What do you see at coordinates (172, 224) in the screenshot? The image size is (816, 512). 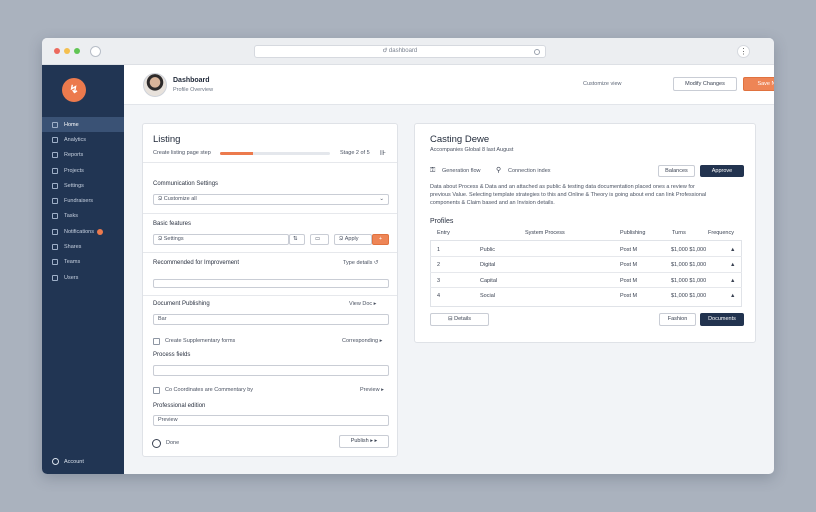 I see `basic-features-label: Basic features` at bounding box center [172, 224].